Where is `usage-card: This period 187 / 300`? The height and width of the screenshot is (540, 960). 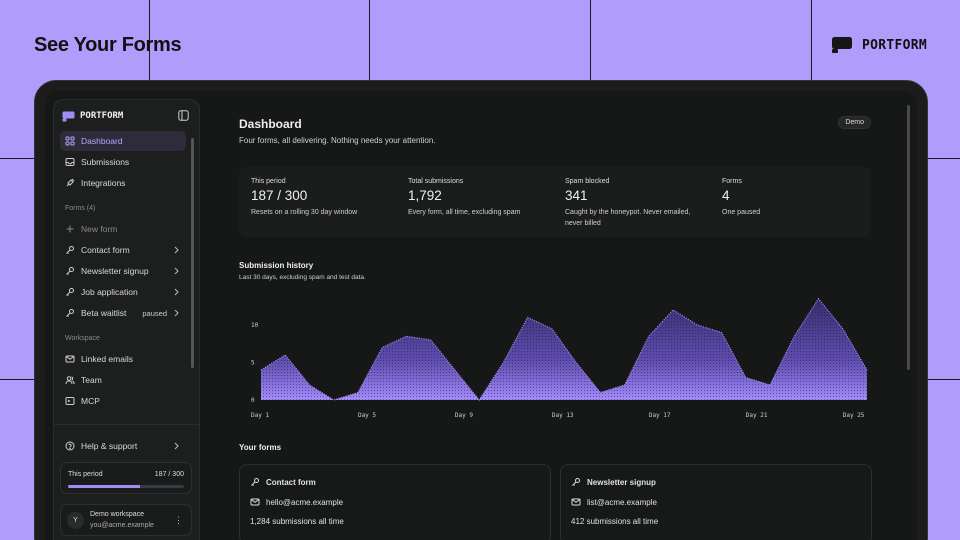 usage-card: This period 187 / 300 is located at coordinates (126, 478).